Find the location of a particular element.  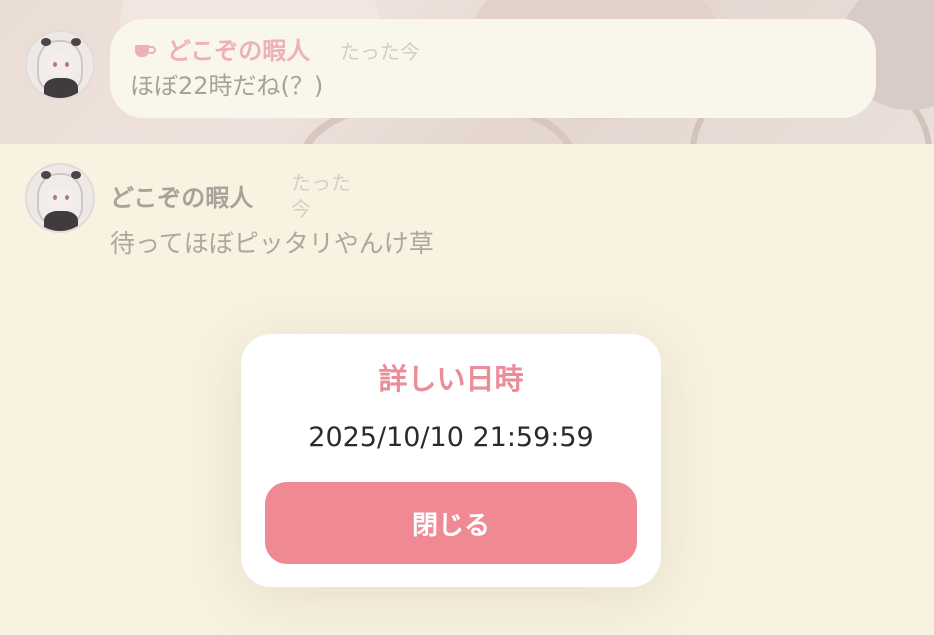

dialog-title: 詳しい日時 is located at coordinates (451, 379).